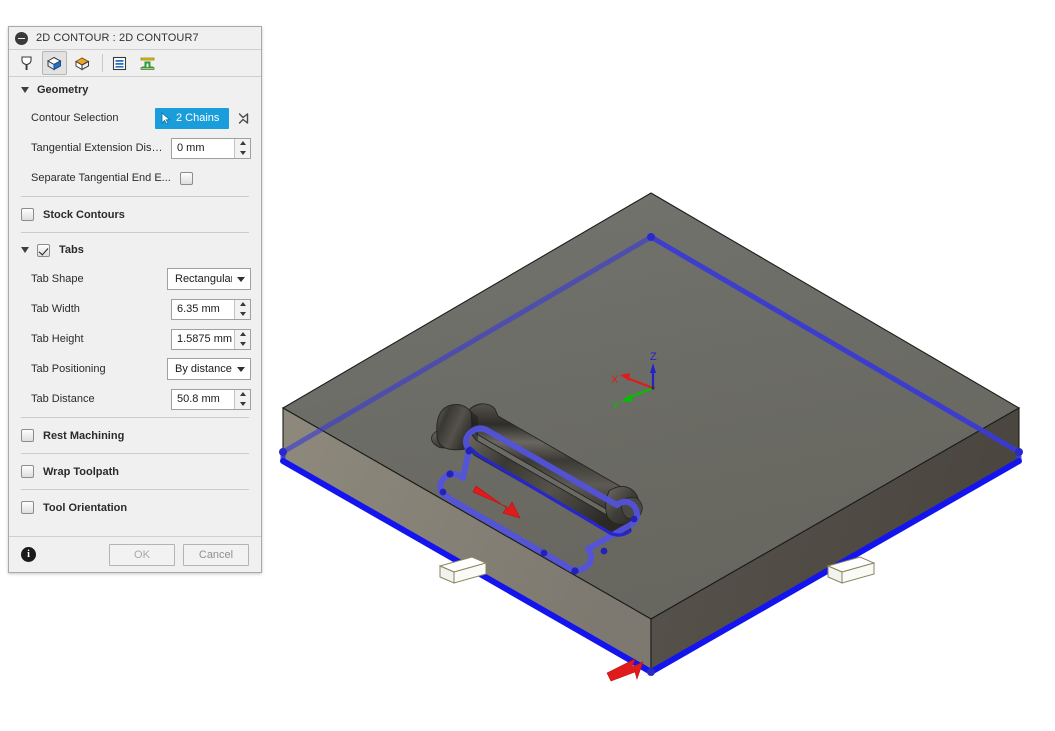 The image size is (1055, 731). I want to click on tab-height-stepper: 1.5875 mm, so click(211, 339).